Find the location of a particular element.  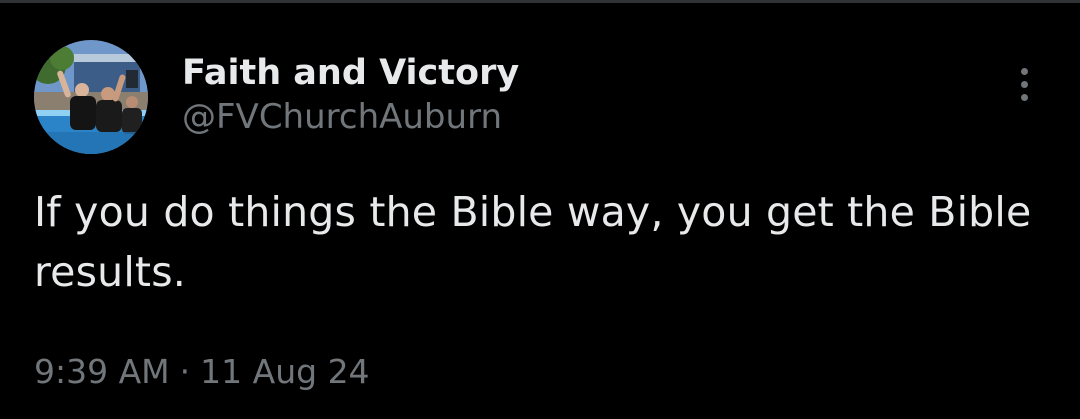

tweet-time: 9:39 AM is located at coordinates (102, 371).